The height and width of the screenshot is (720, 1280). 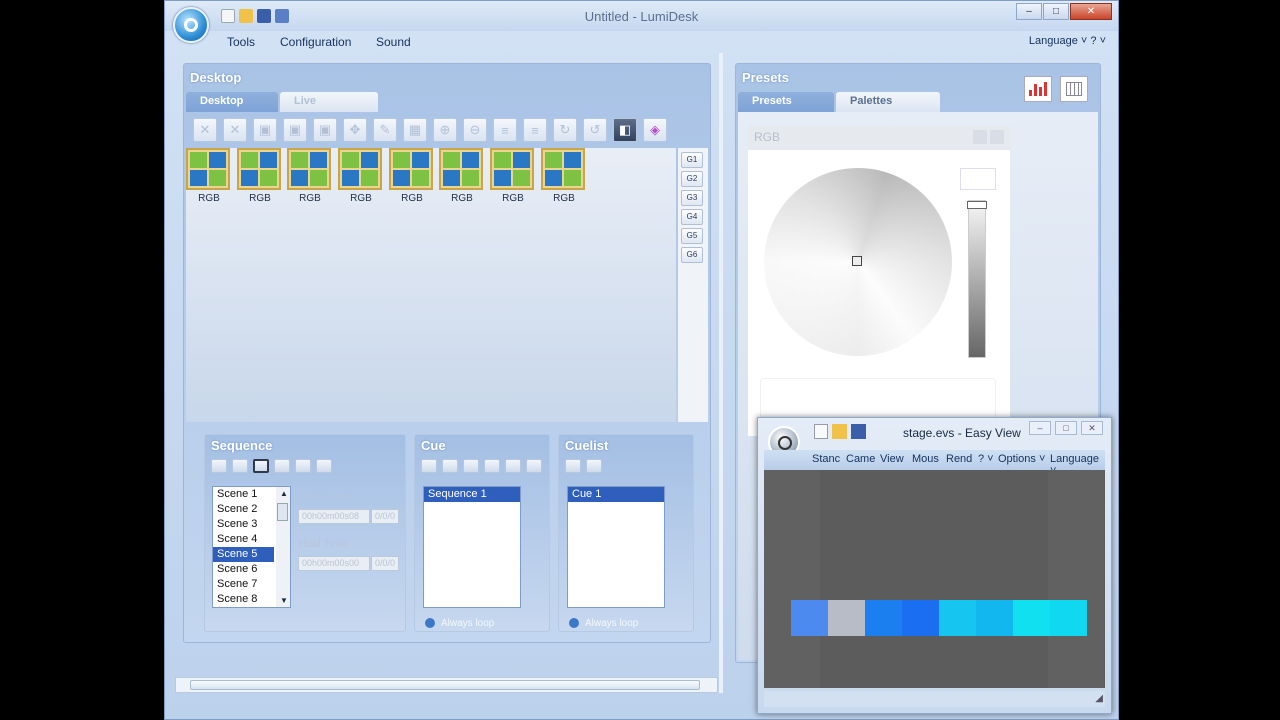 I want to click on scene-scrollbar: ▲ ▼, so click(x=283, y=547).